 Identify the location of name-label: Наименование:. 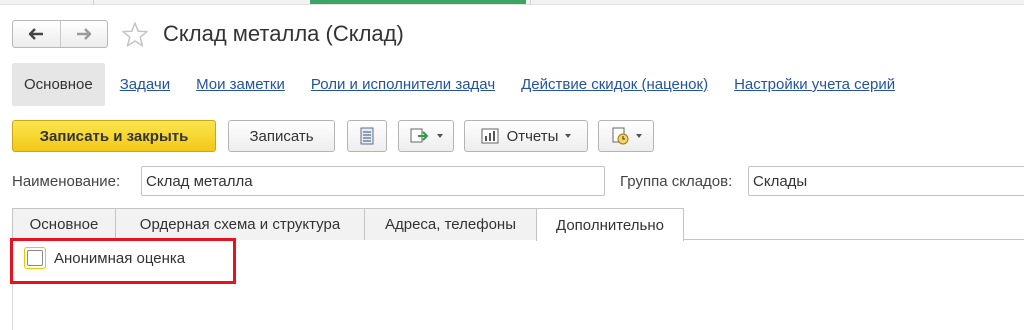
(66, 181).